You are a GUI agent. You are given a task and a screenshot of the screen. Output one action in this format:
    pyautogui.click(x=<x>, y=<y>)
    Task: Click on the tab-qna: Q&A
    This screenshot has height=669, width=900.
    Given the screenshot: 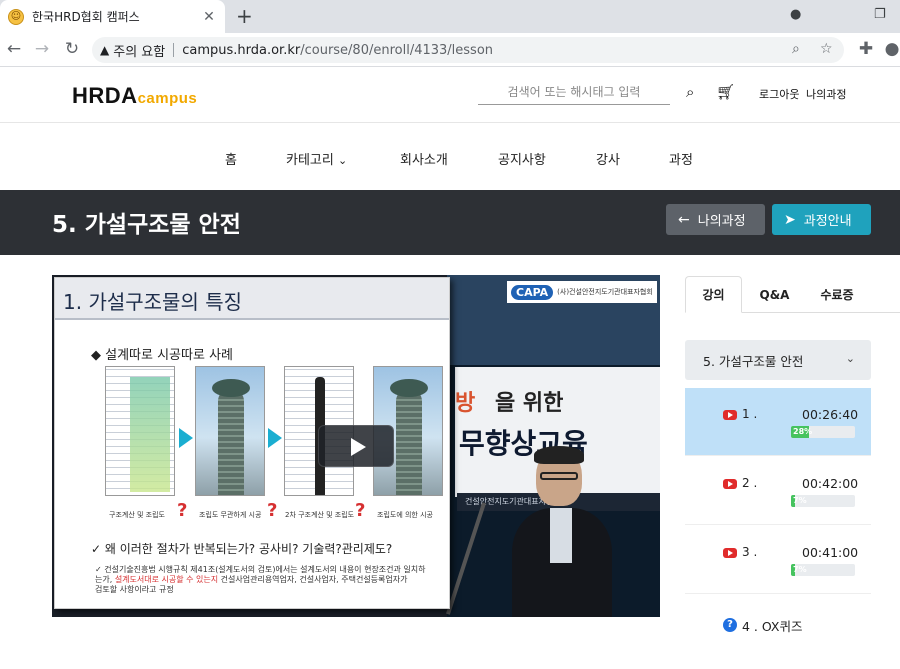 What is the action you would take?
    pyautogui.click(x=774, y=294)
    